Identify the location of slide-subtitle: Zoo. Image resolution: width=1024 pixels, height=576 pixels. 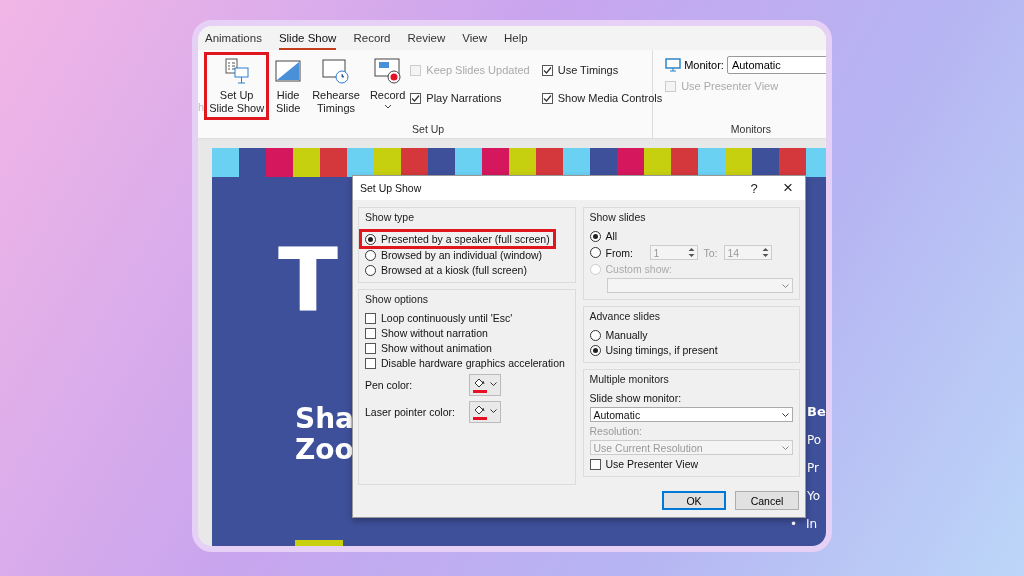
(324, 449).